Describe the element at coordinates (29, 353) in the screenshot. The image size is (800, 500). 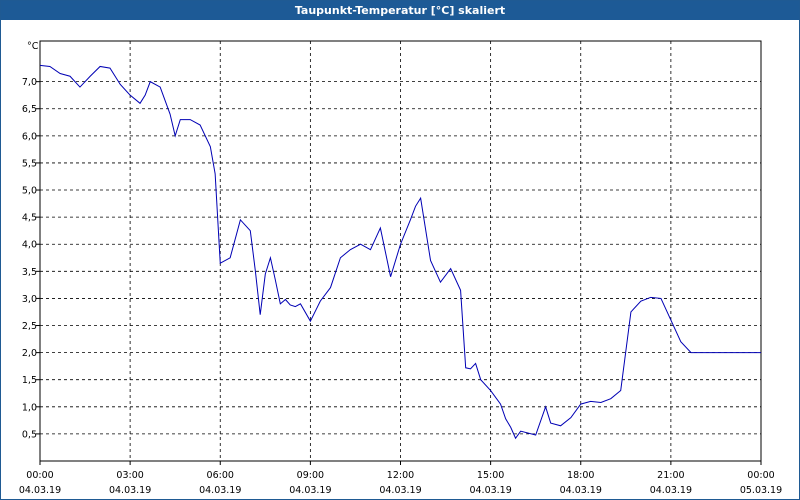
I see `y-tick-label: 2,0` at that location.